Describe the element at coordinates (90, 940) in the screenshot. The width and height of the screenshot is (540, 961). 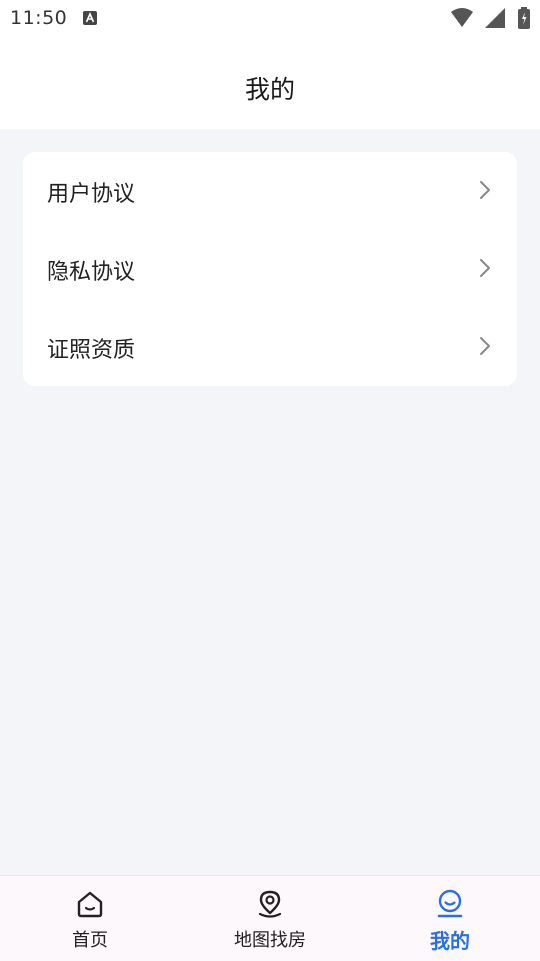
I see `tab-label: 首页` at that location.